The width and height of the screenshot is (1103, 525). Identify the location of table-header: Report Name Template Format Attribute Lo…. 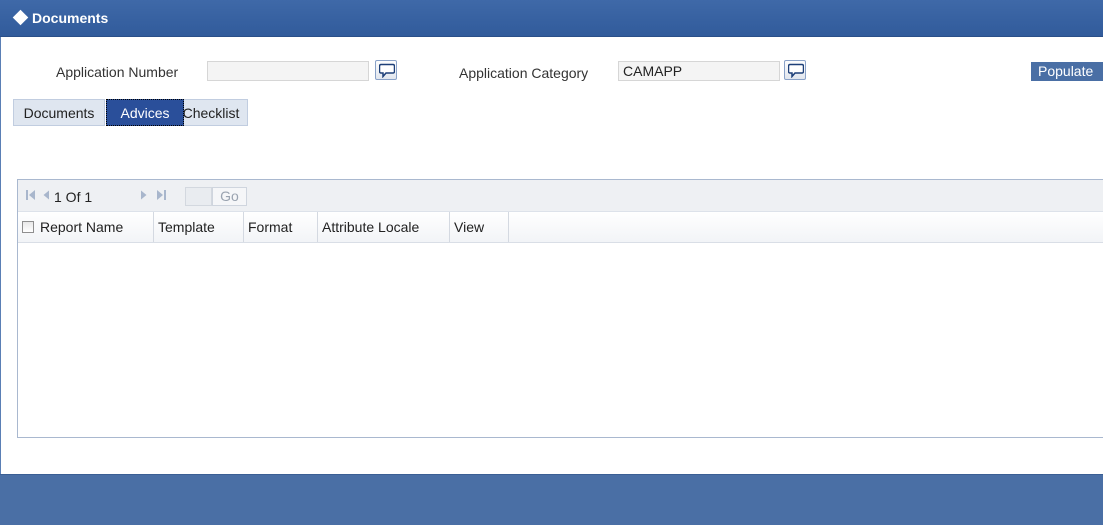
(560, 227).